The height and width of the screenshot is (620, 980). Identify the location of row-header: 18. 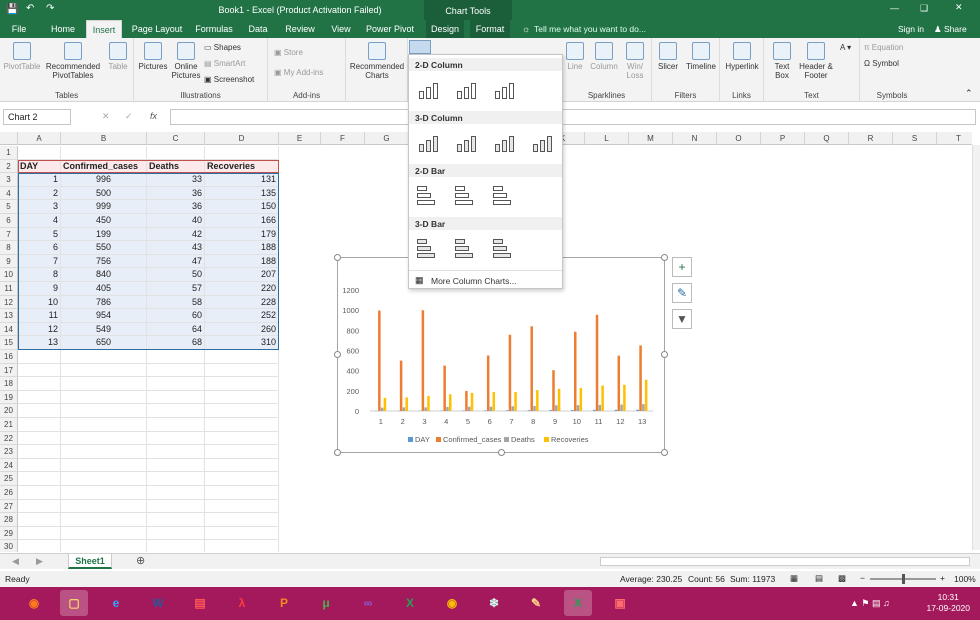
(9, 384).